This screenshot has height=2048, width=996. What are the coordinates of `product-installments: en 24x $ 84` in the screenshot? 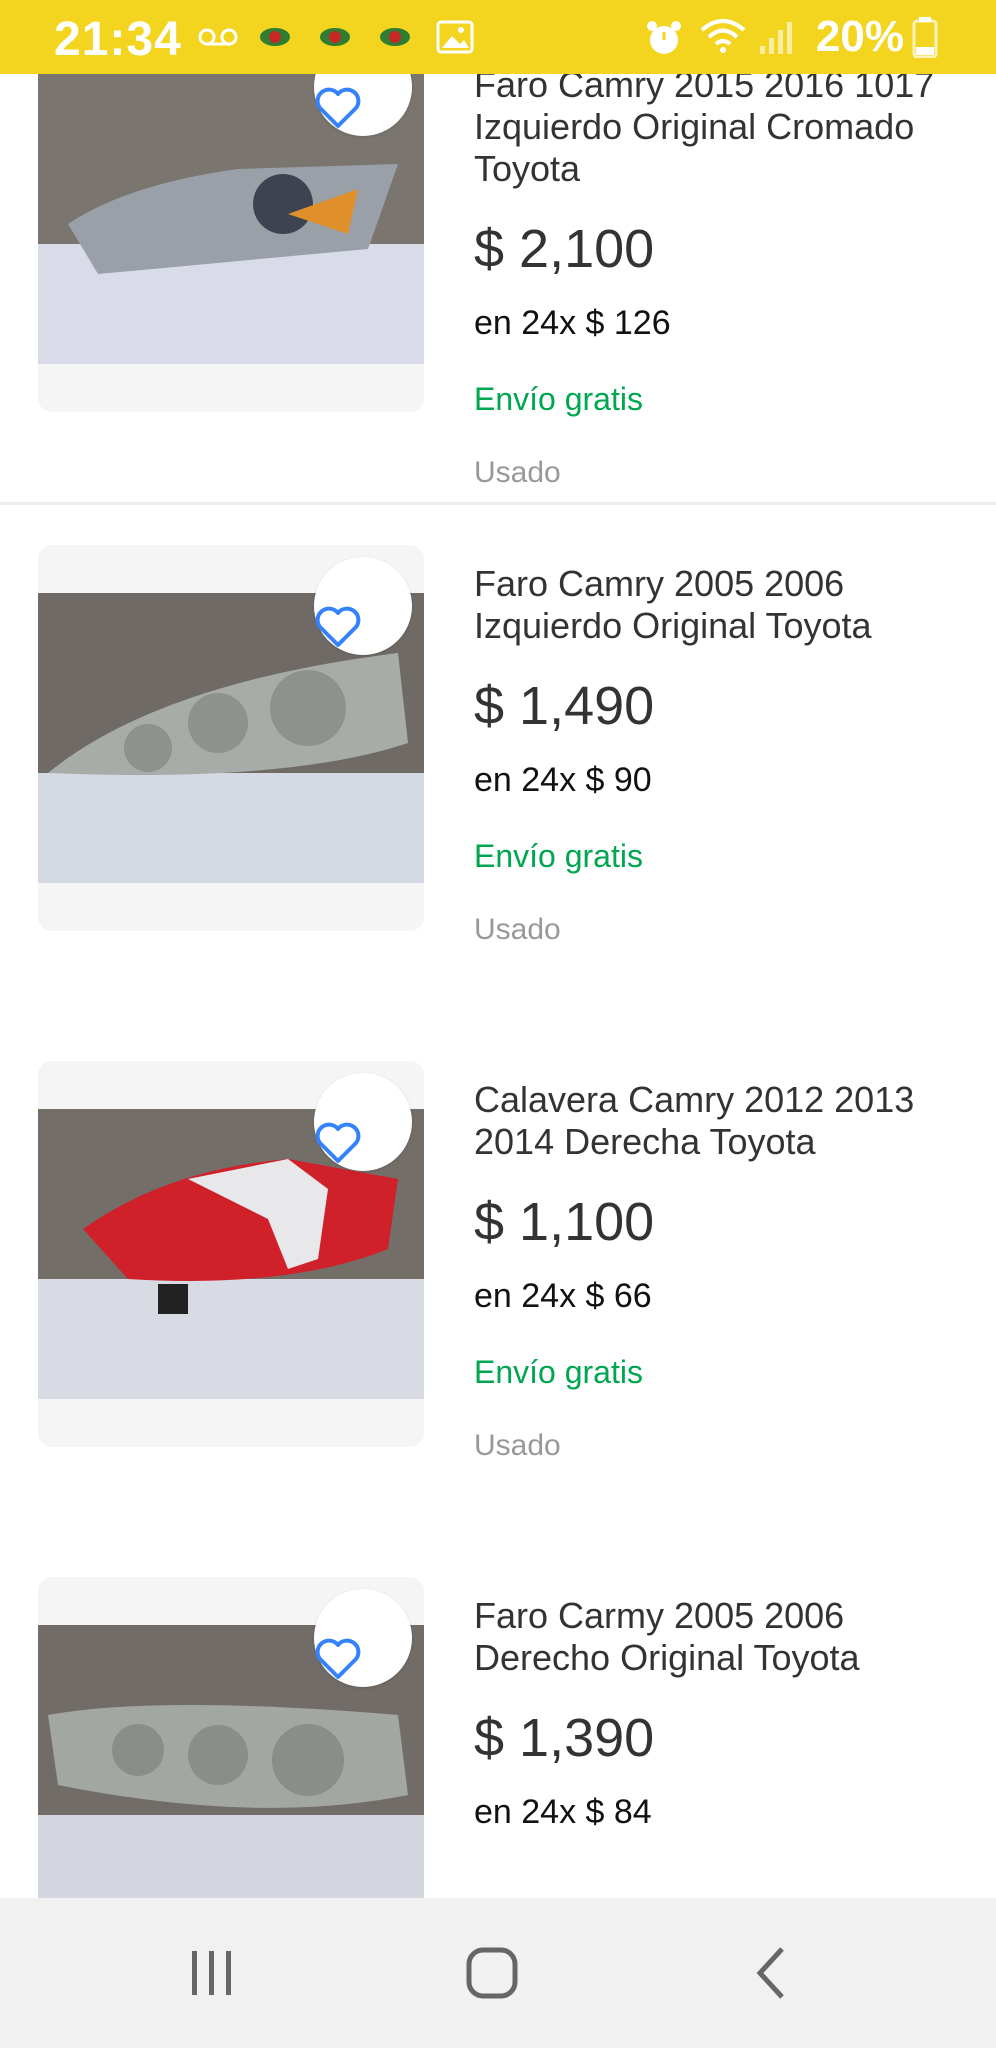 It's located at (563, 1812).